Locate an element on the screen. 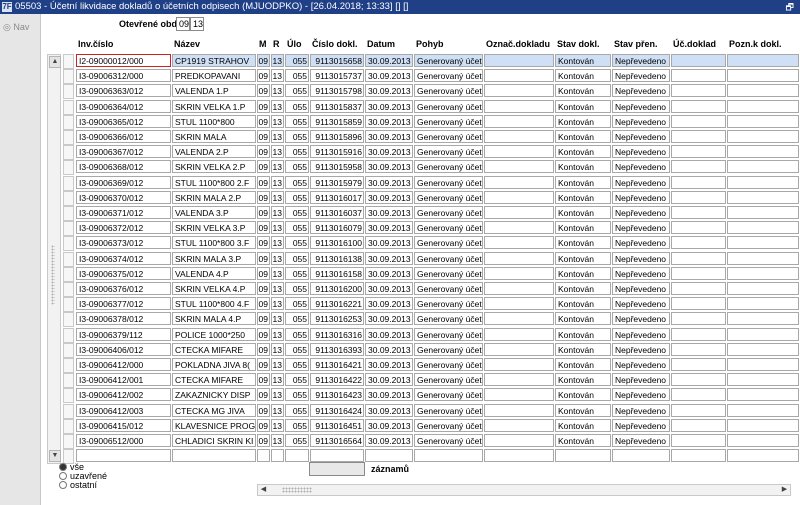 This screenshot has width=800, height=505. table-cell: 9113015837 is located at coordinates (337, 106).